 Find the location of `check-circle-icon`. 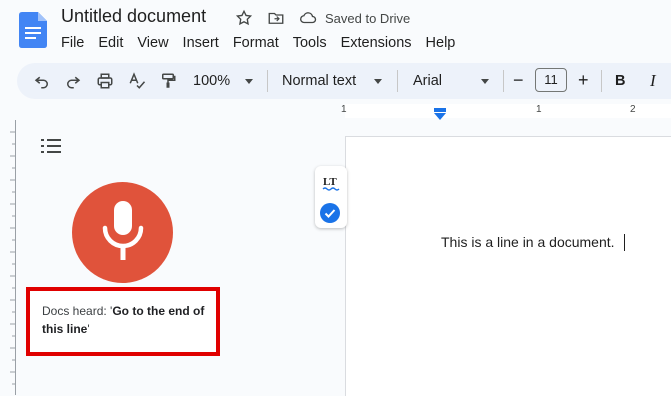

check-circle-icon is located at coordinates (330, 213).